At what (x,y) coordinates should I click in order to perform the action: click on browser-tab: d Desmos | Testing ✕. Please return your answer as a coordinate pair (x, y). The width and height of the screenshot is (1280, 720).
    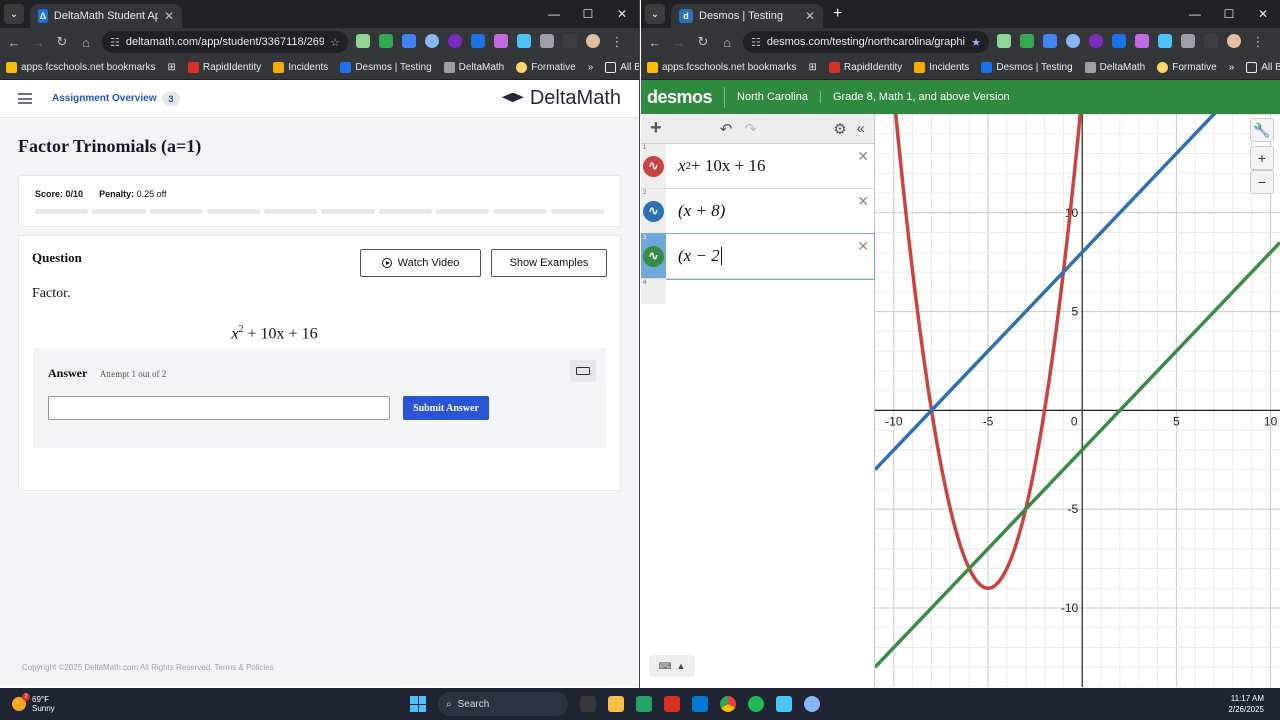
    Looking at the image, I should click on (747, 16).